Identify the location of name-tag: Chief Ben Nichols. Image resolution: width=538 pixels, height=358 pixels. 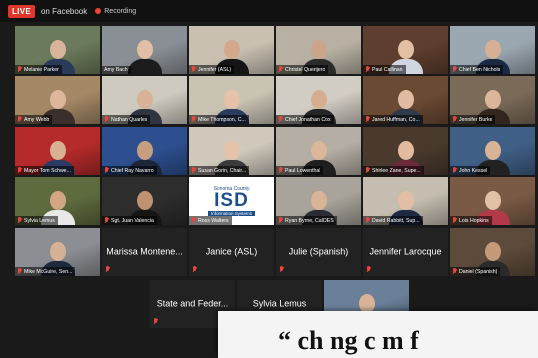
(477, 69).